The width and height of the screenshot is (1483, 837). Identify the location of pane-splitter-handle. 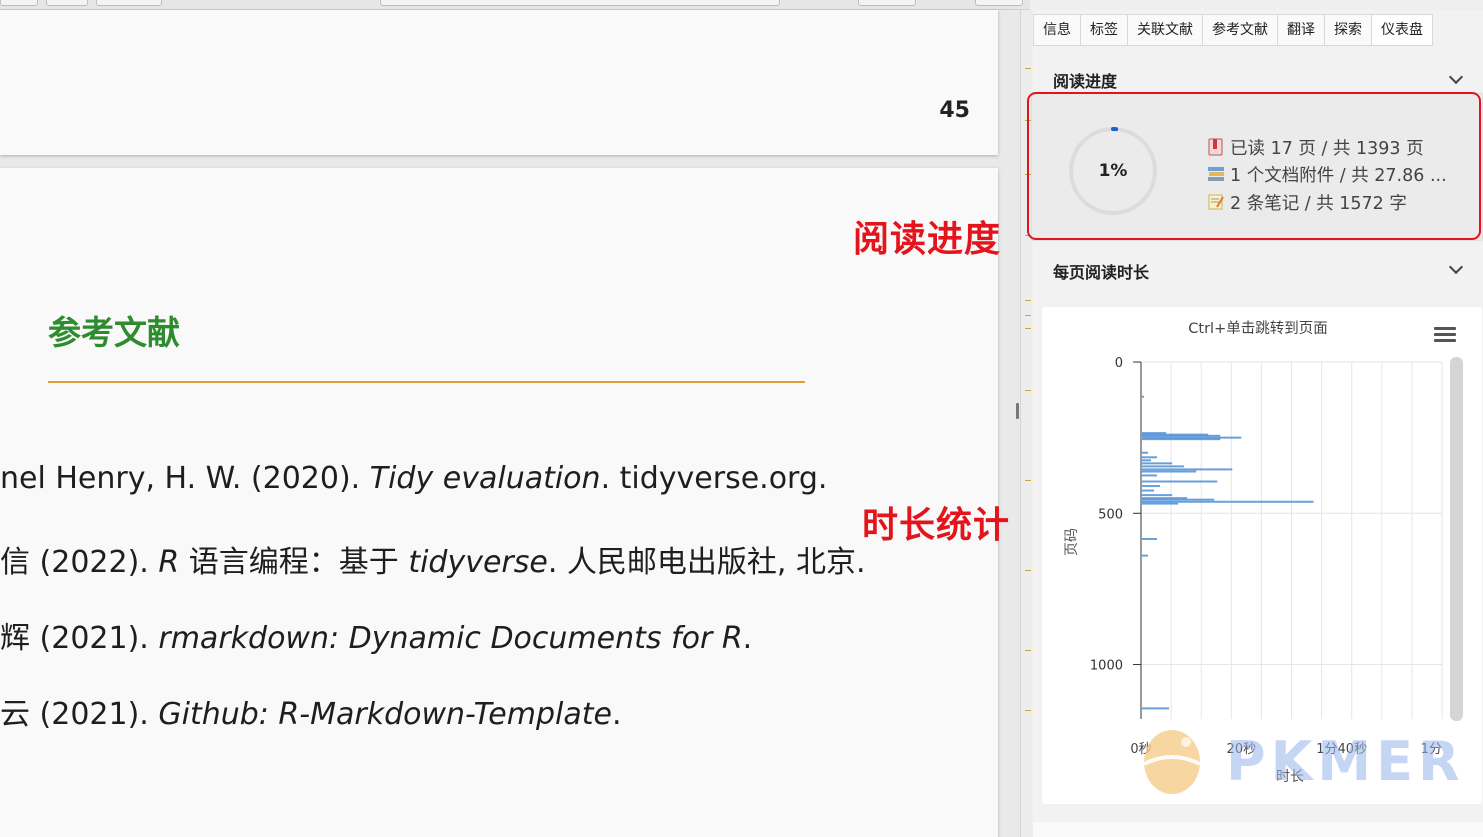
(1017, 411).